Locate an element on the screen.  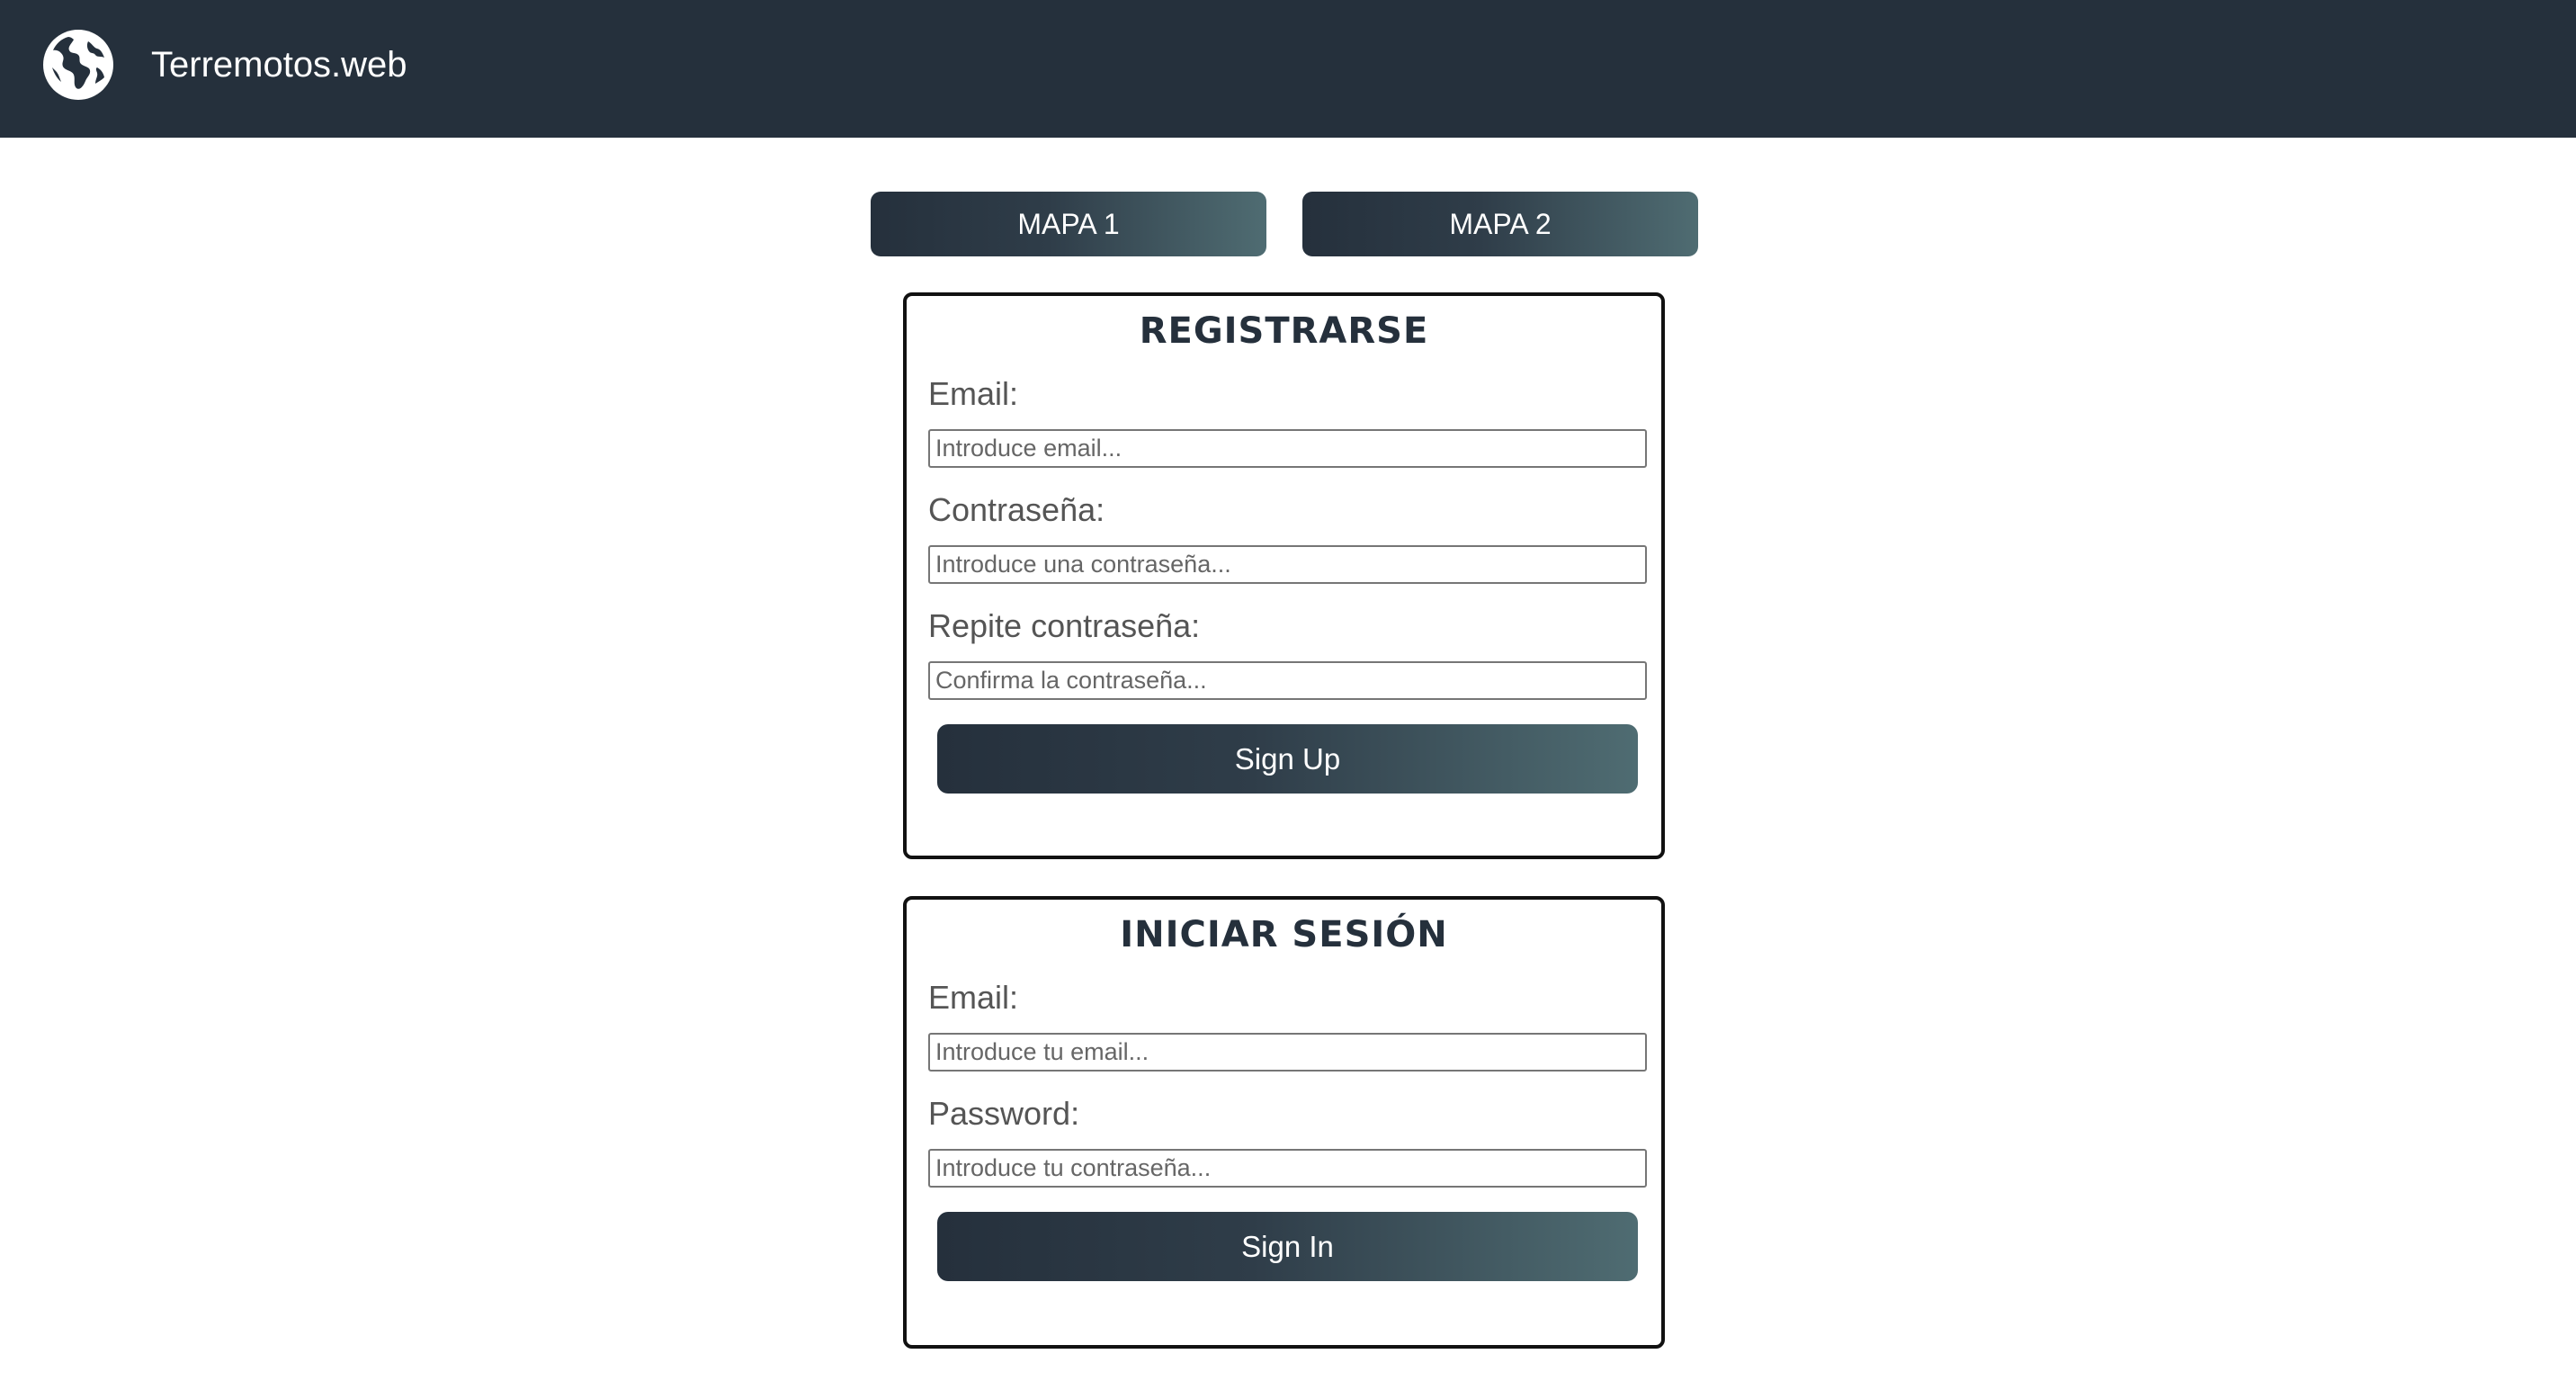
top-header: Terremotos.web is located at coordinates (1288, 69).